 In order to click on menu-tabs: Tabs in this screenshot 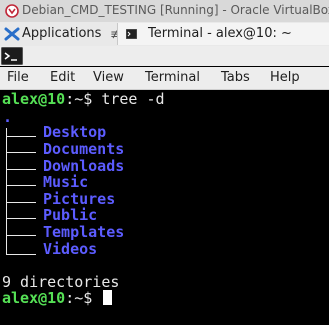, I will do `click(235, 77)`.